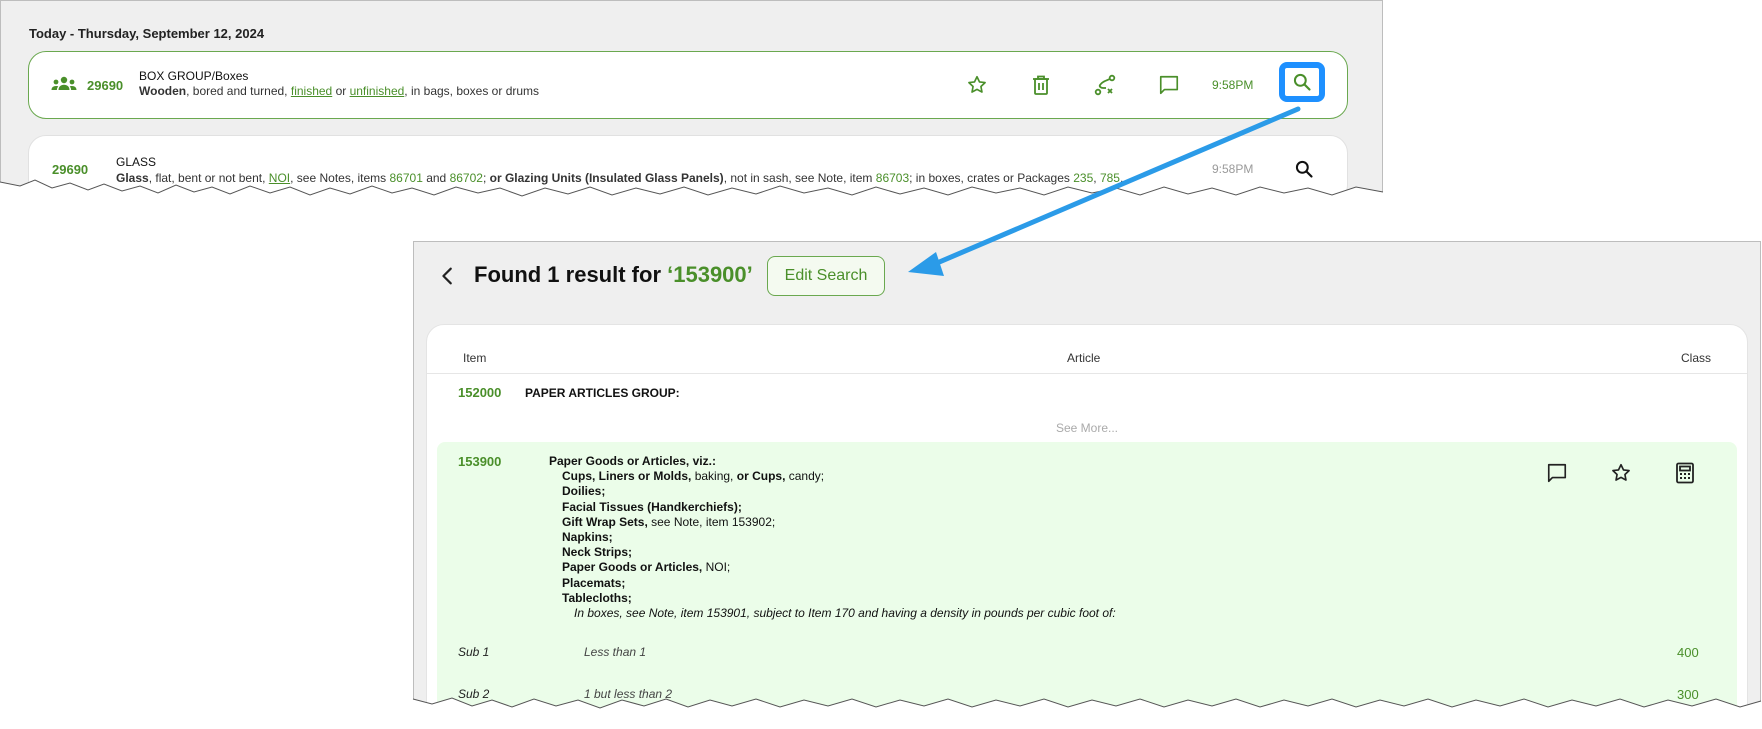 This screenshot has height=729, width=1762. What do you see at coordinates (474, 694) in the screenshot?
I see `sub-label: Sub 2` at bounding box center [474, 694].